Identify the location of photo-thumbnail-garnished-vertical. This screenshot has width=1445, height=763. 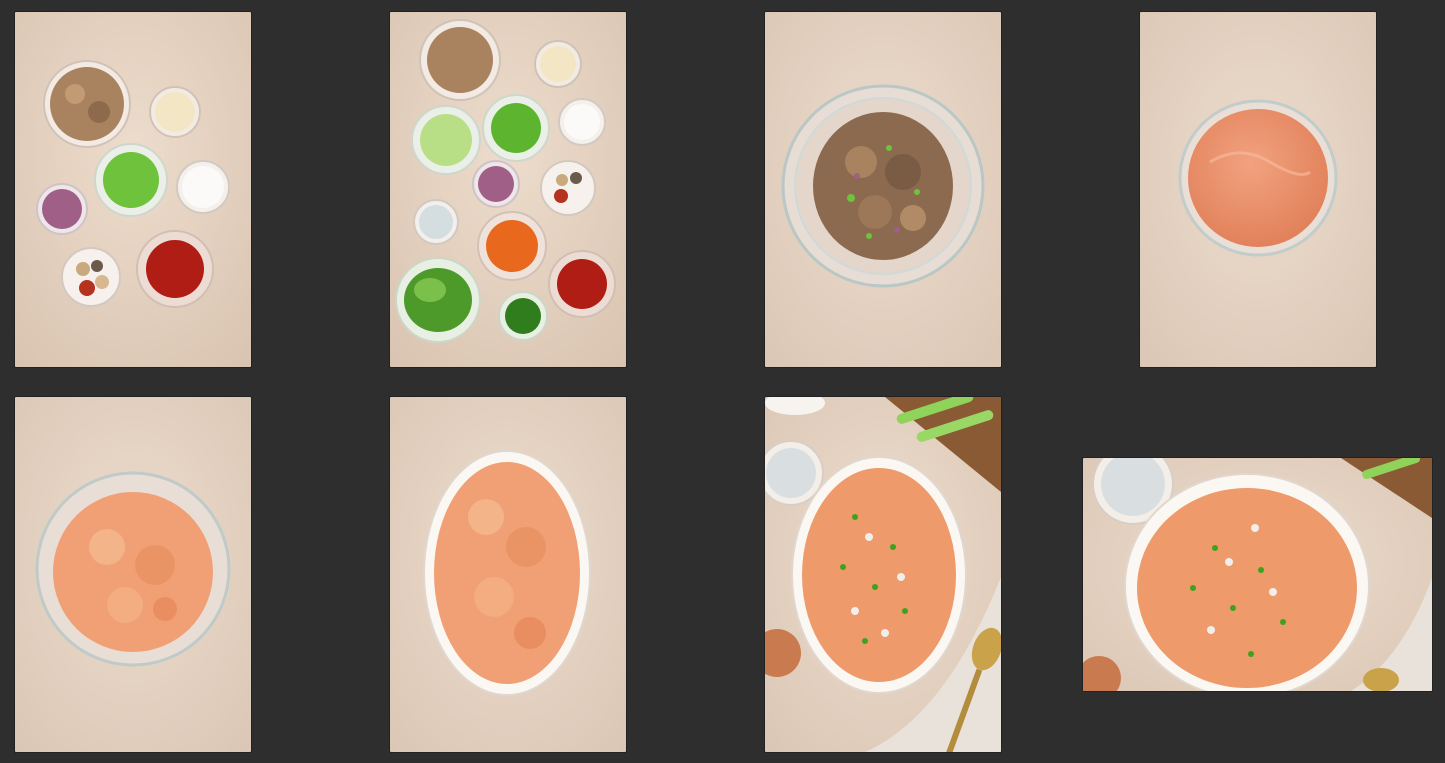
(883, 574).